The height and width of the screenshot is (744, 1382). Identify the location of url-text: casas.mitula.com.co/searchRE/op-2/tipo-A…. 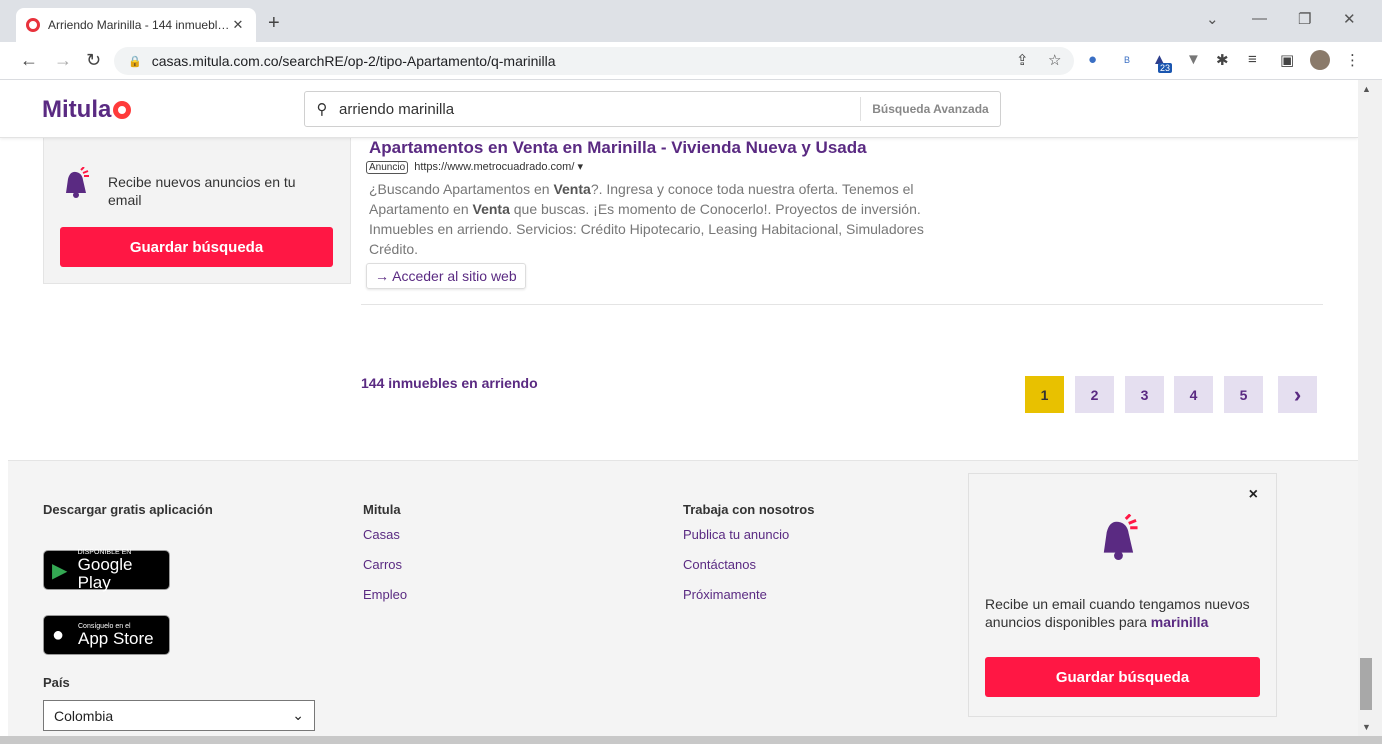
(353, 61).